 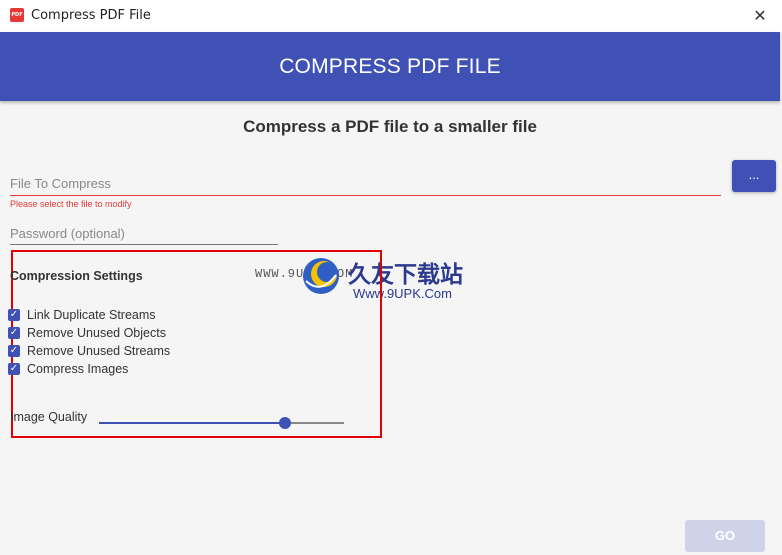 What do you see at coordinates (71, 204) in the screenshot?
I see `file-error-message: Please select the file to modify` at bounding box center [71, 204].